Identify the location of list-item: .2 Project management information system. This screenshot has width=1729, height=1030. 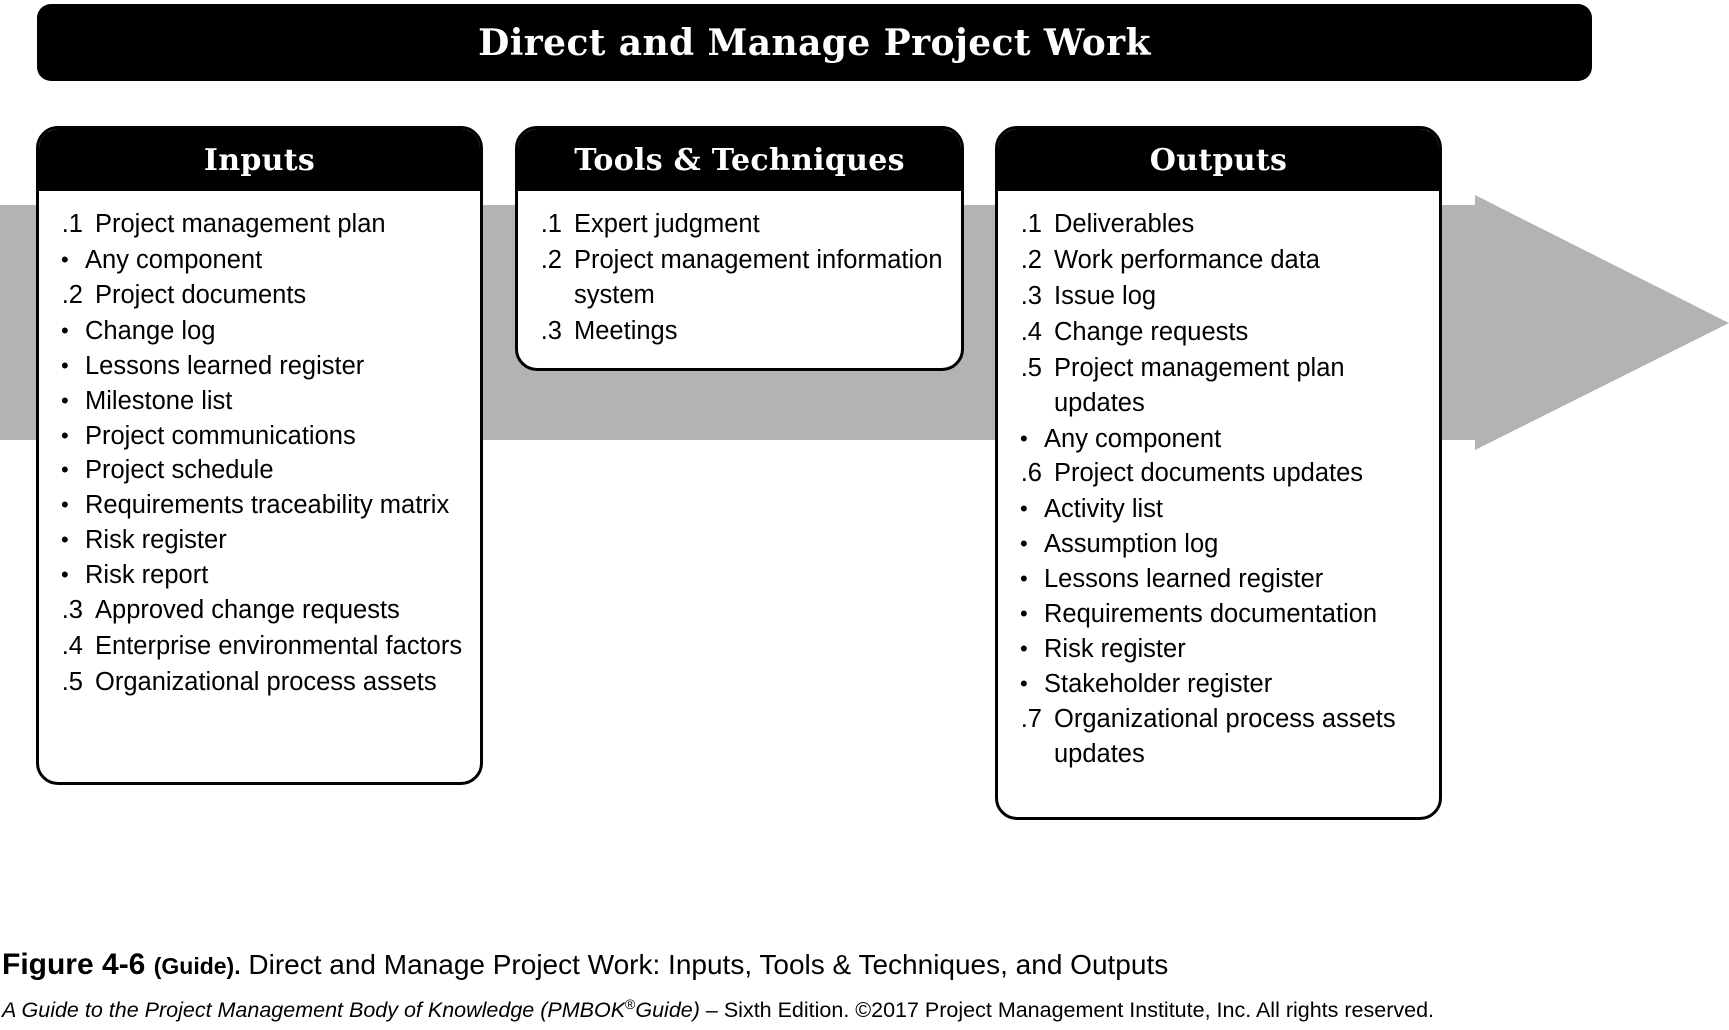
(739, 278).